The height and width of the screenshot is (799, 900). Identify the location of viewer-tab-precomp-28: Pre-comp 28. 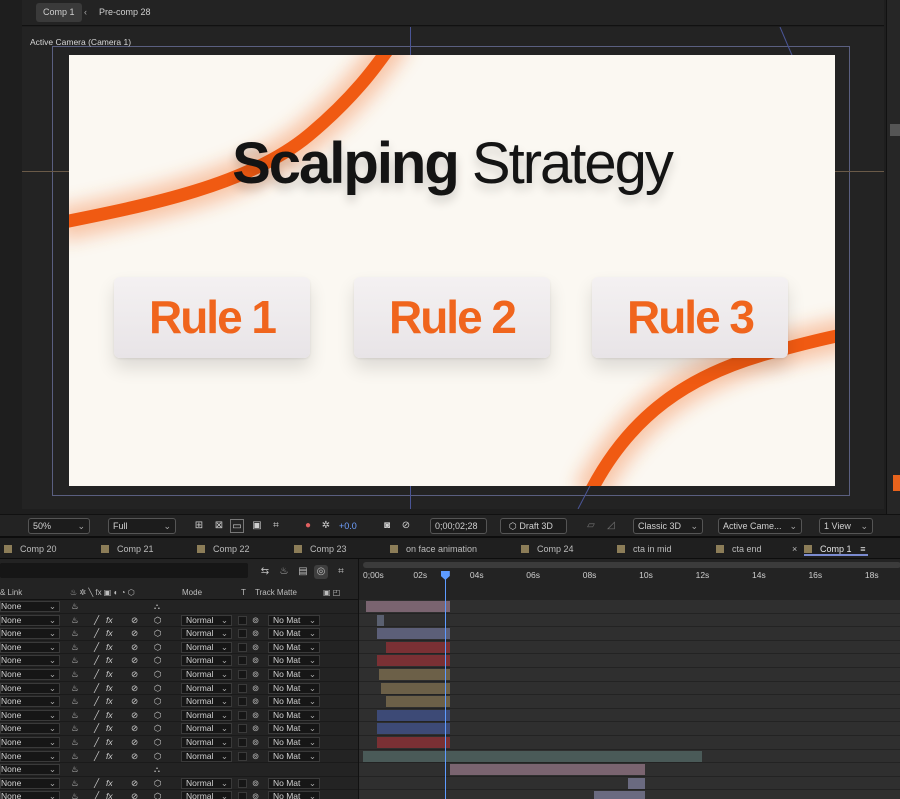
(125, 12).